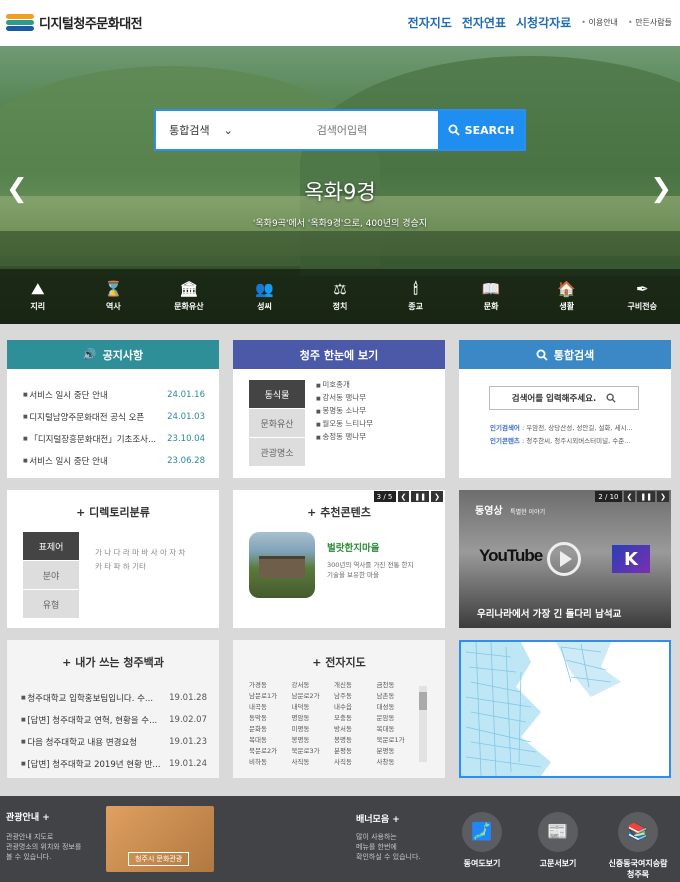  I want to click on category-life: 🏠 생활, so click(567, 296).